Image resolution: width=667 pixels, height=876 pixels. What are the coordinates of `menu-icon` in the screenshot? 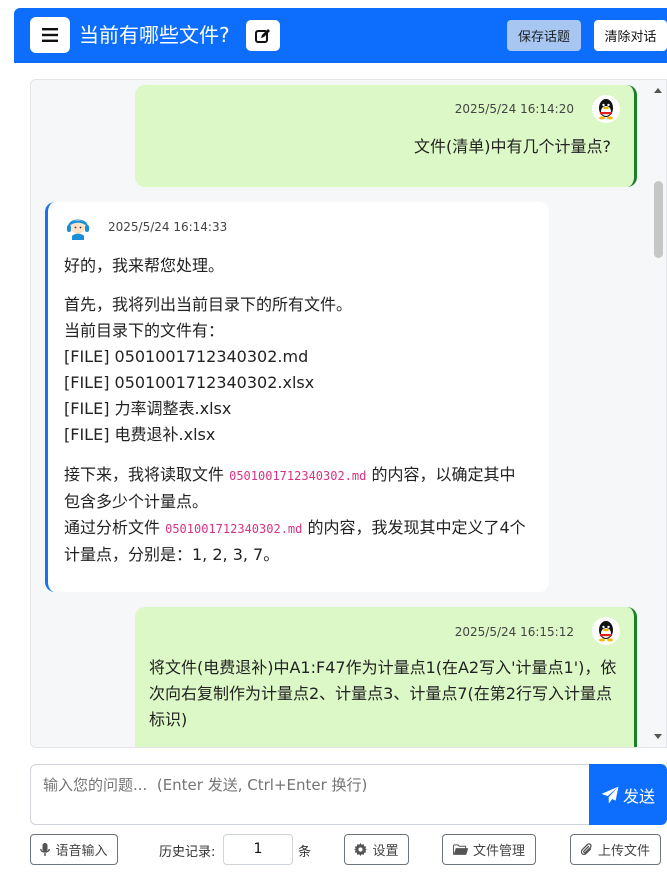 It's located at (50, 35).